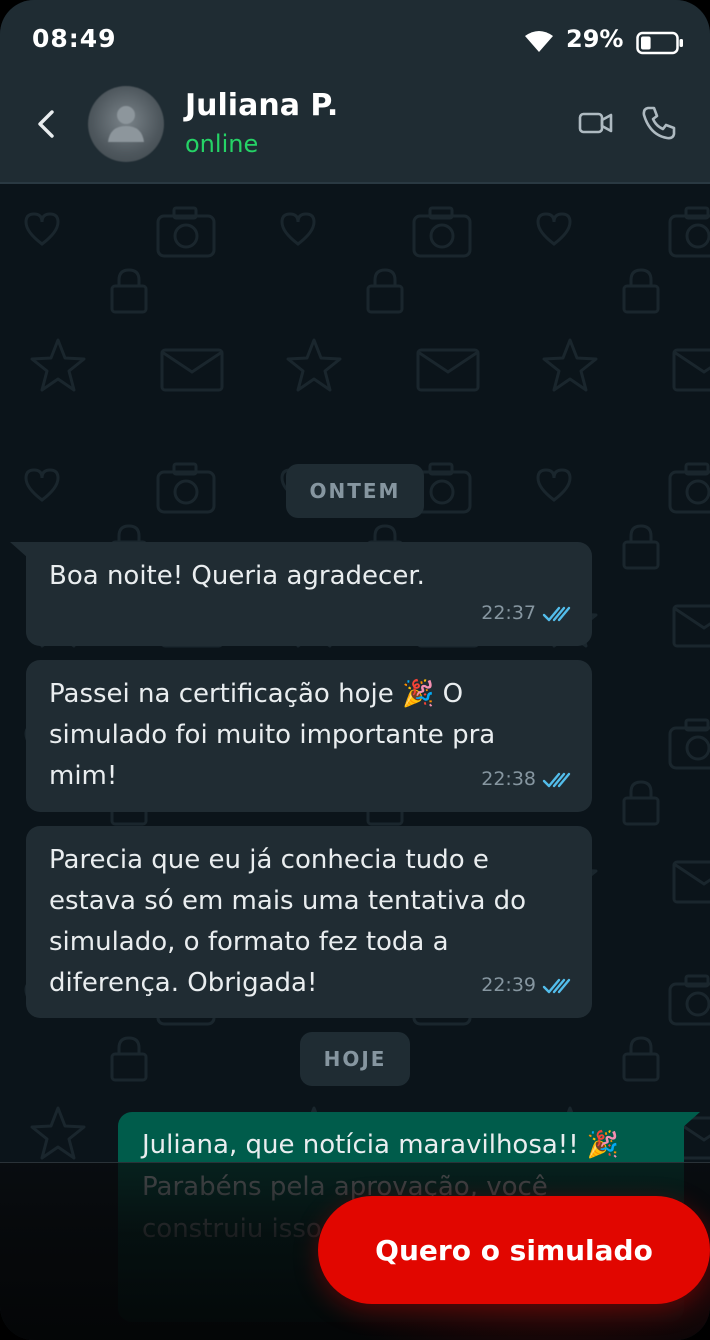 The height and width of the screenshot is (1340, 710). I want to click on message-meta: 22:39, so click(526, 985).